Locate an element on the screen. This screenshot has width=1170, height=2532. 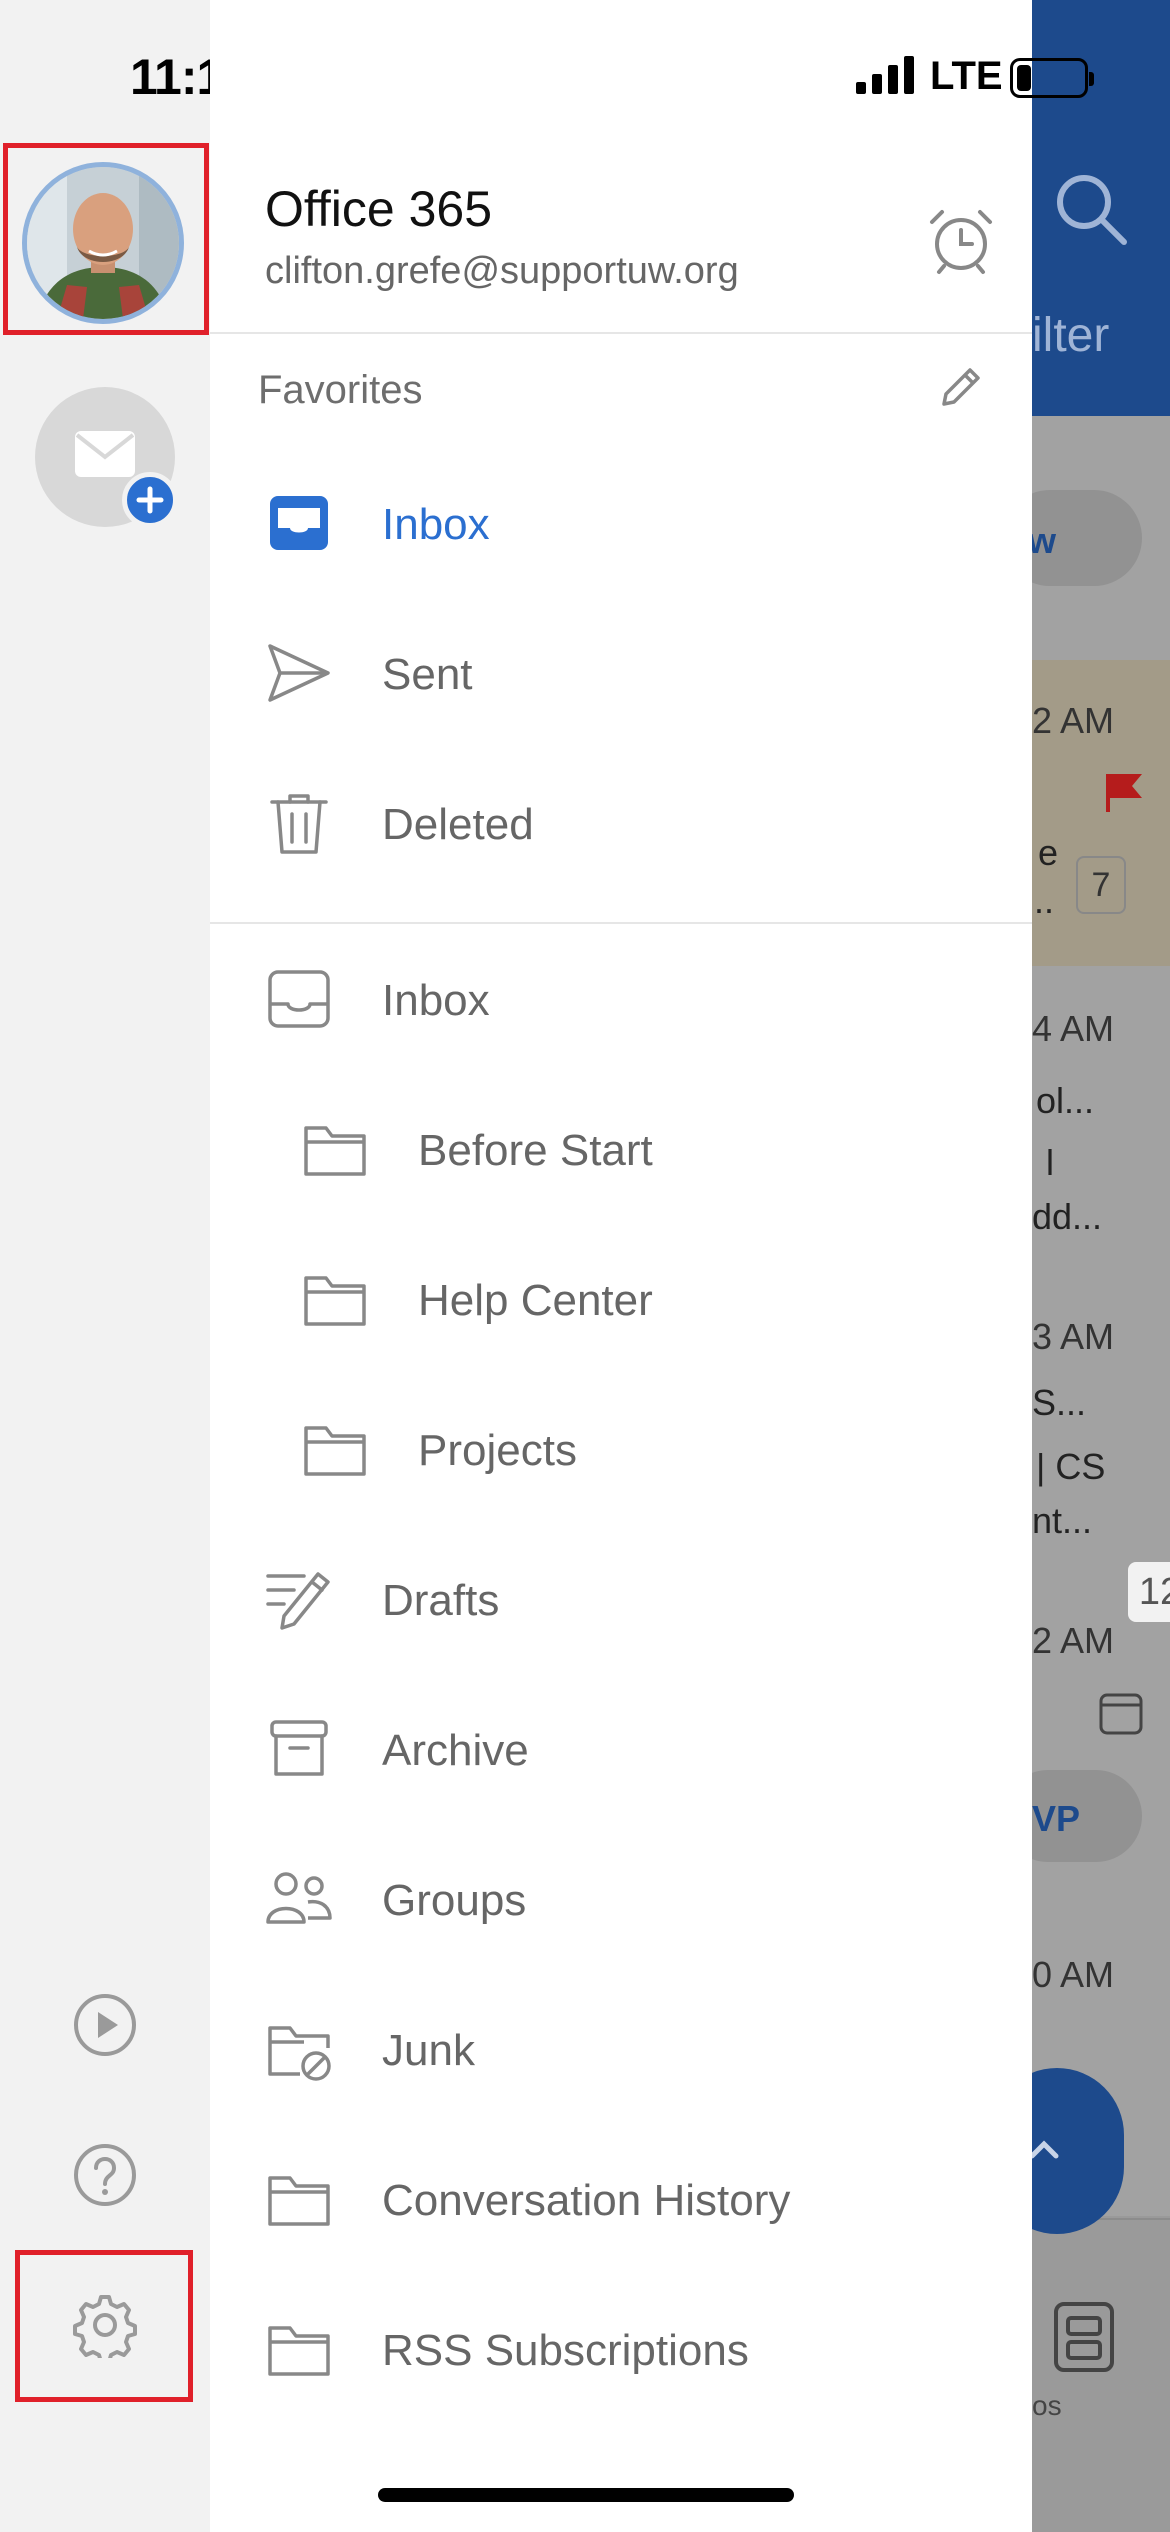
mail-time: 3 AM is located at coordinates (1073, 1336).